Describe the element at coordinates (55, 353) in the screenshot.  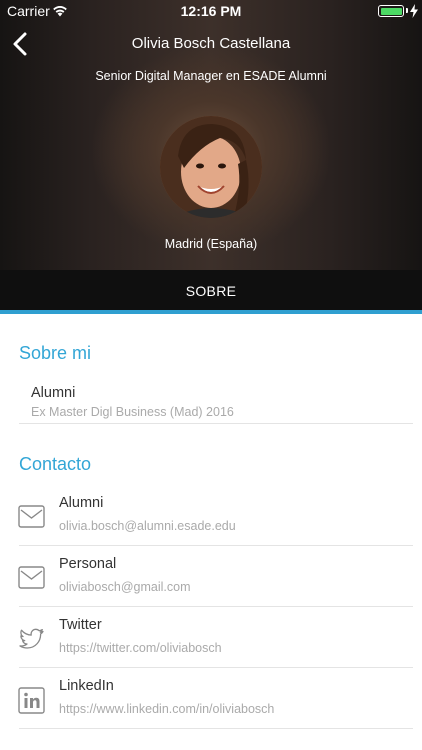
I see `section-title-sobre-mi: Sobre mi` at that location.